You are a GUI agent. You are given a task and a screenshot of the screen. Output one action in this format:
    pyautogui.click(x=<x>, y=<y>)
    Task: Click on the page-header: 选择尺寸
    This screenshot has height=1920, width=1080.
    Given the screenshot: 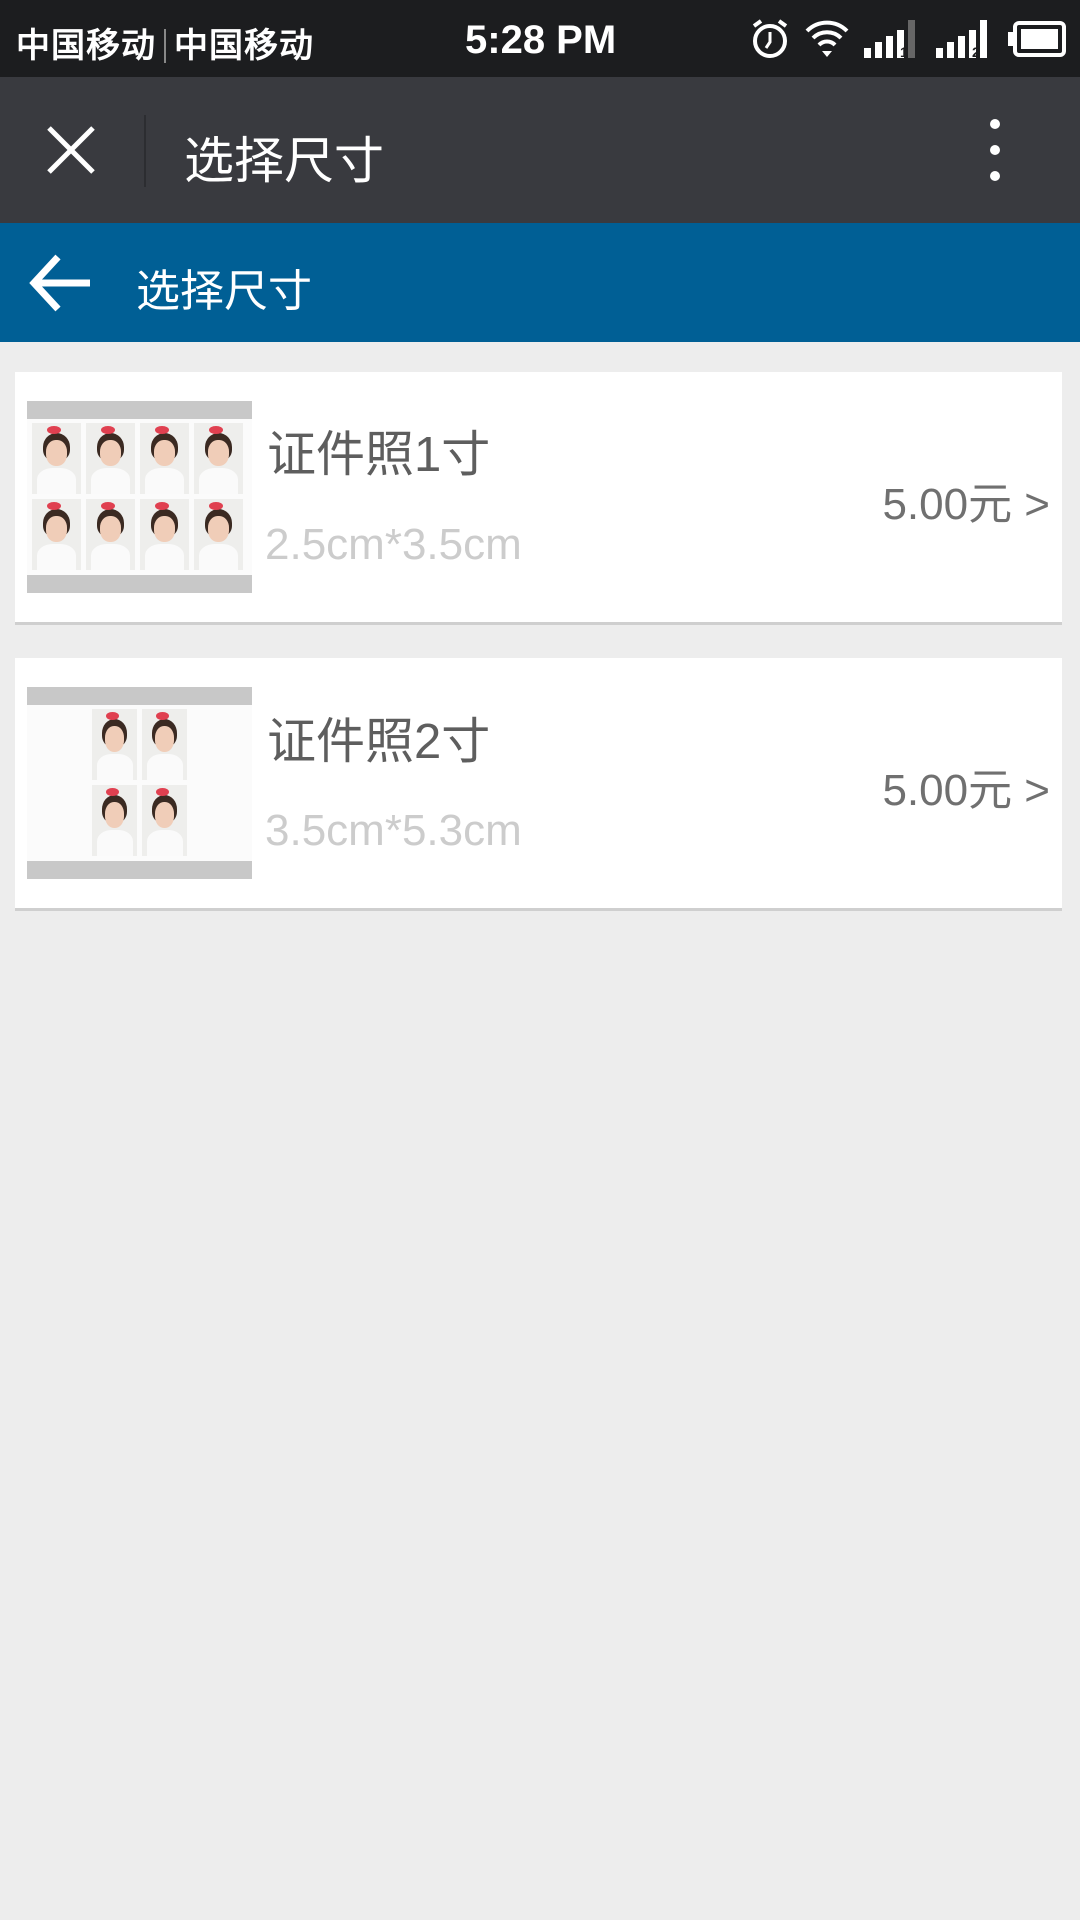 What is the action you would take?
    pyautogui.click(x=540, y=282)
    